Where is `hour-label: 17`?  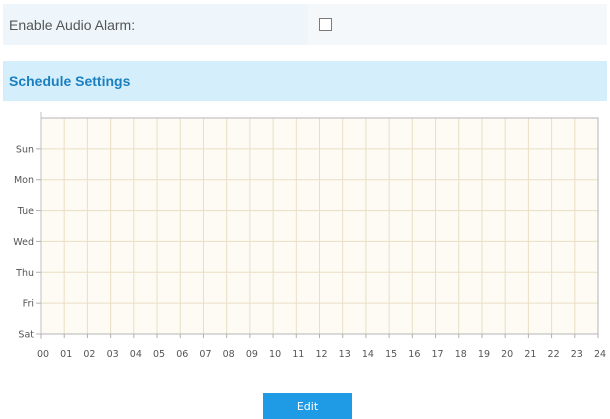 hour-label: 17 is located at coordinates (437, 354).